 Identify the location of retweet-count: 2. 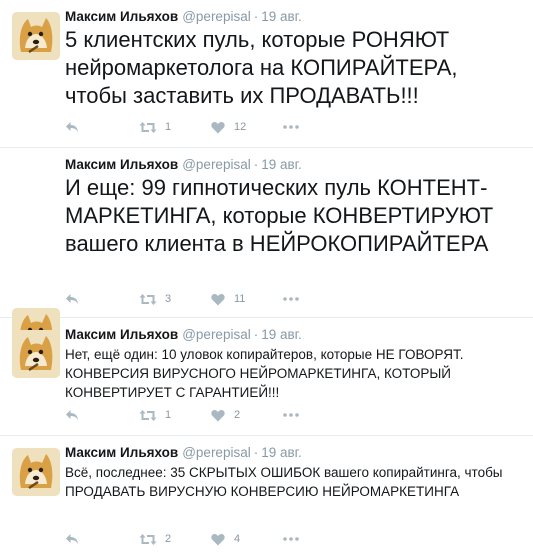
(168, 539).